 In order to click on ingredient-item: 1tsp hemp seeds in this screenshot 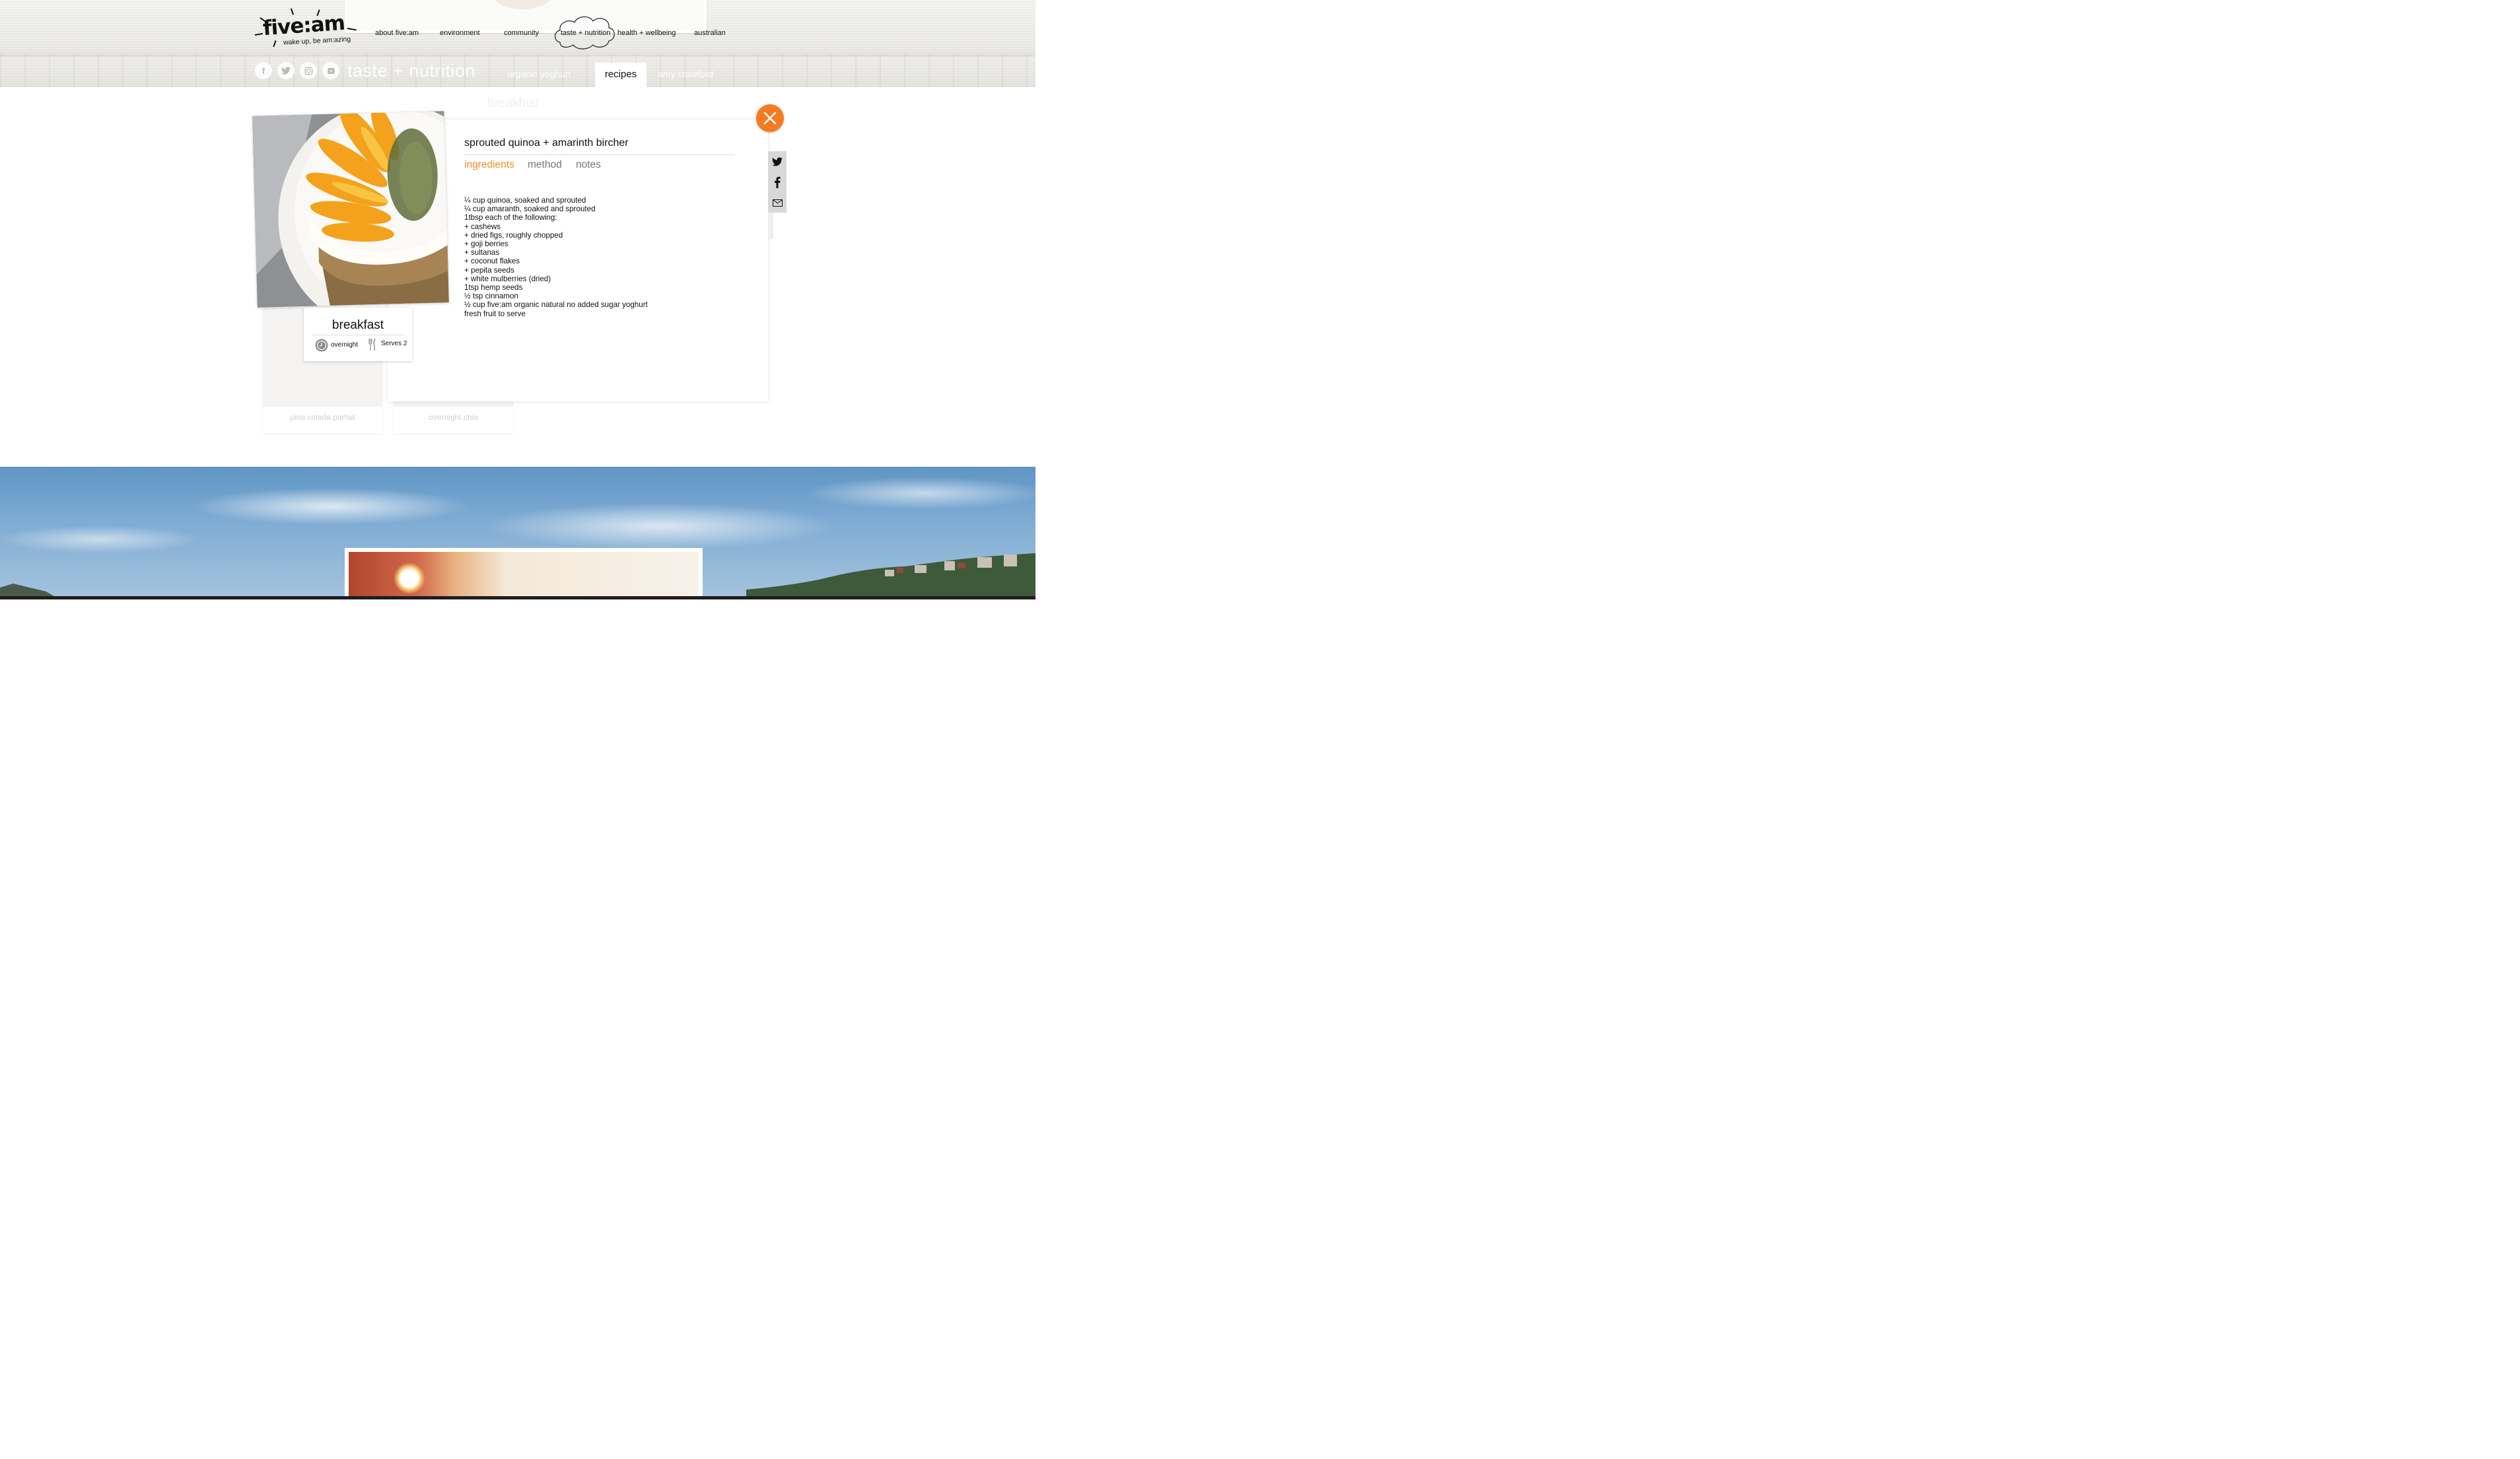, I will do `click(493, 287)`.